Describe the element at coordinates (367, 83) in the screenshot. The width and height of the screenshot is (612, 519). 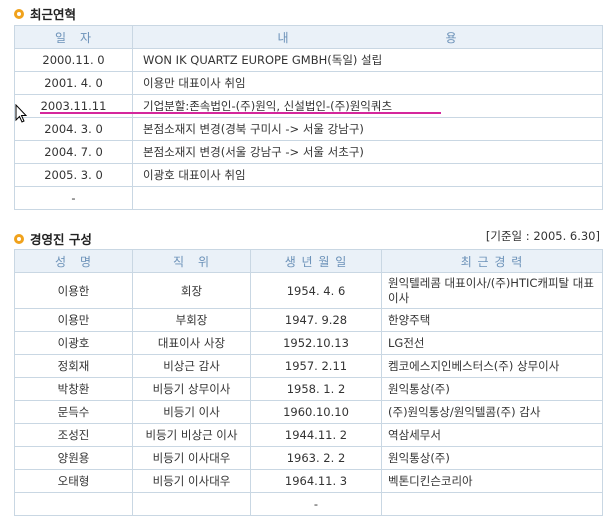
I see `history-content: 이용만 대표이사 취임` at that location.